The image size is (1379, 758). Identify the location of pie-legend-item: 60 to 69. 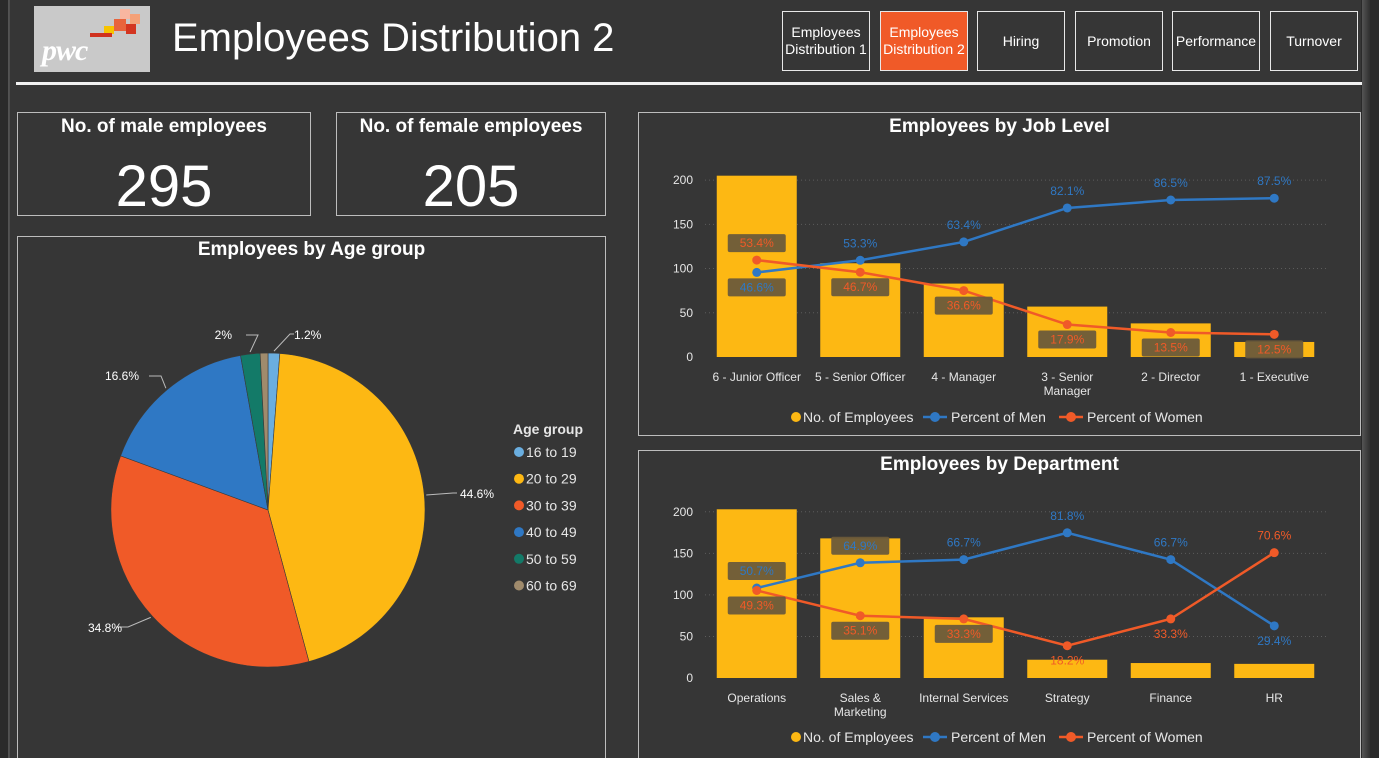
(551, 586).